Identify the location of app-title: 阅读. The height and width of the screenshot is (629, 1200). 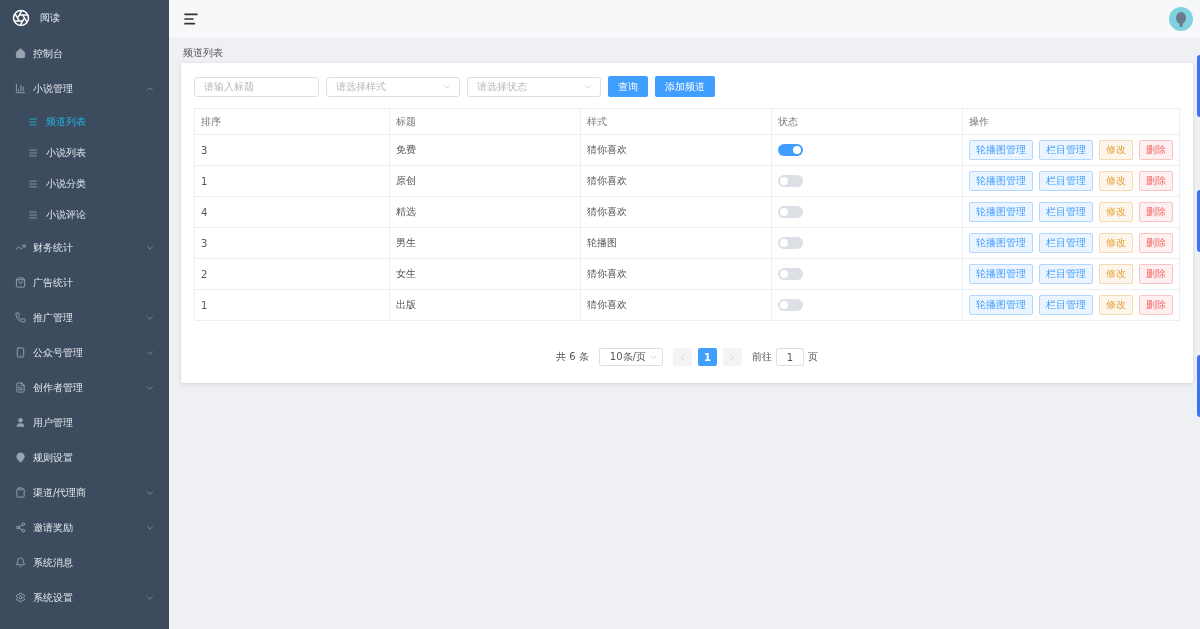
(50, 18).